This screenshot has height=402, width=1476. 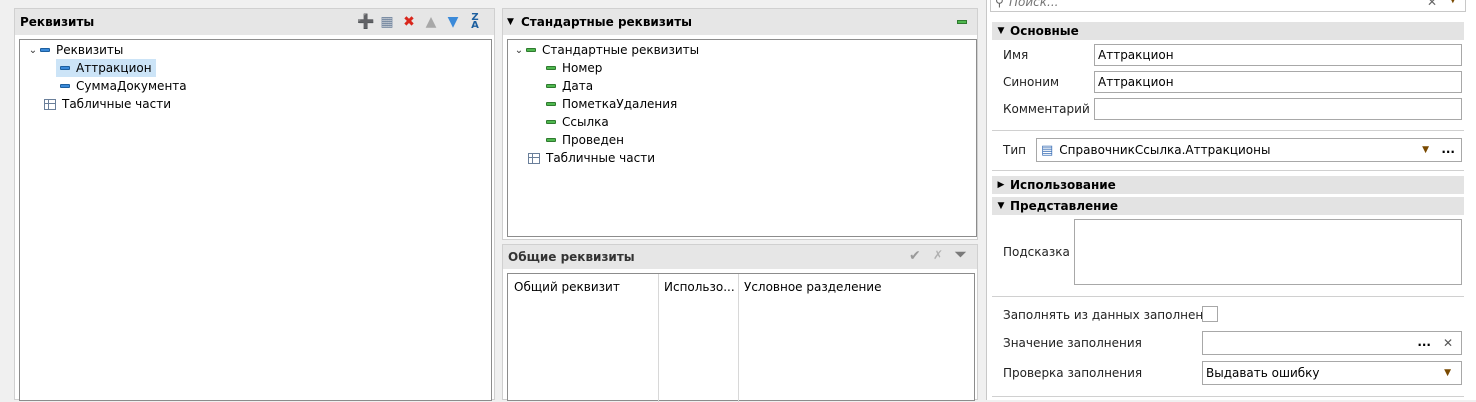 I want to click on fill-check-select: Выдавать ошибку ▼, so click(x=1332, y=373).